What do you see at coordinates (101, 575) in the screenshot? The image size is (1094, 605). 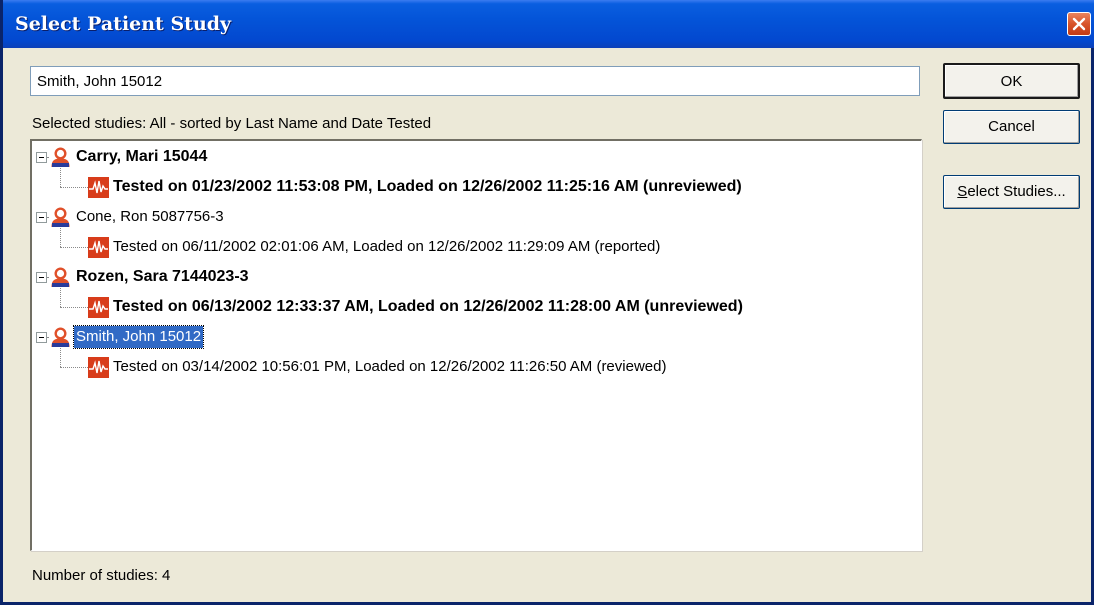 I see `study-count-label: Number of studies: 4` at bounding box center [101, 575].